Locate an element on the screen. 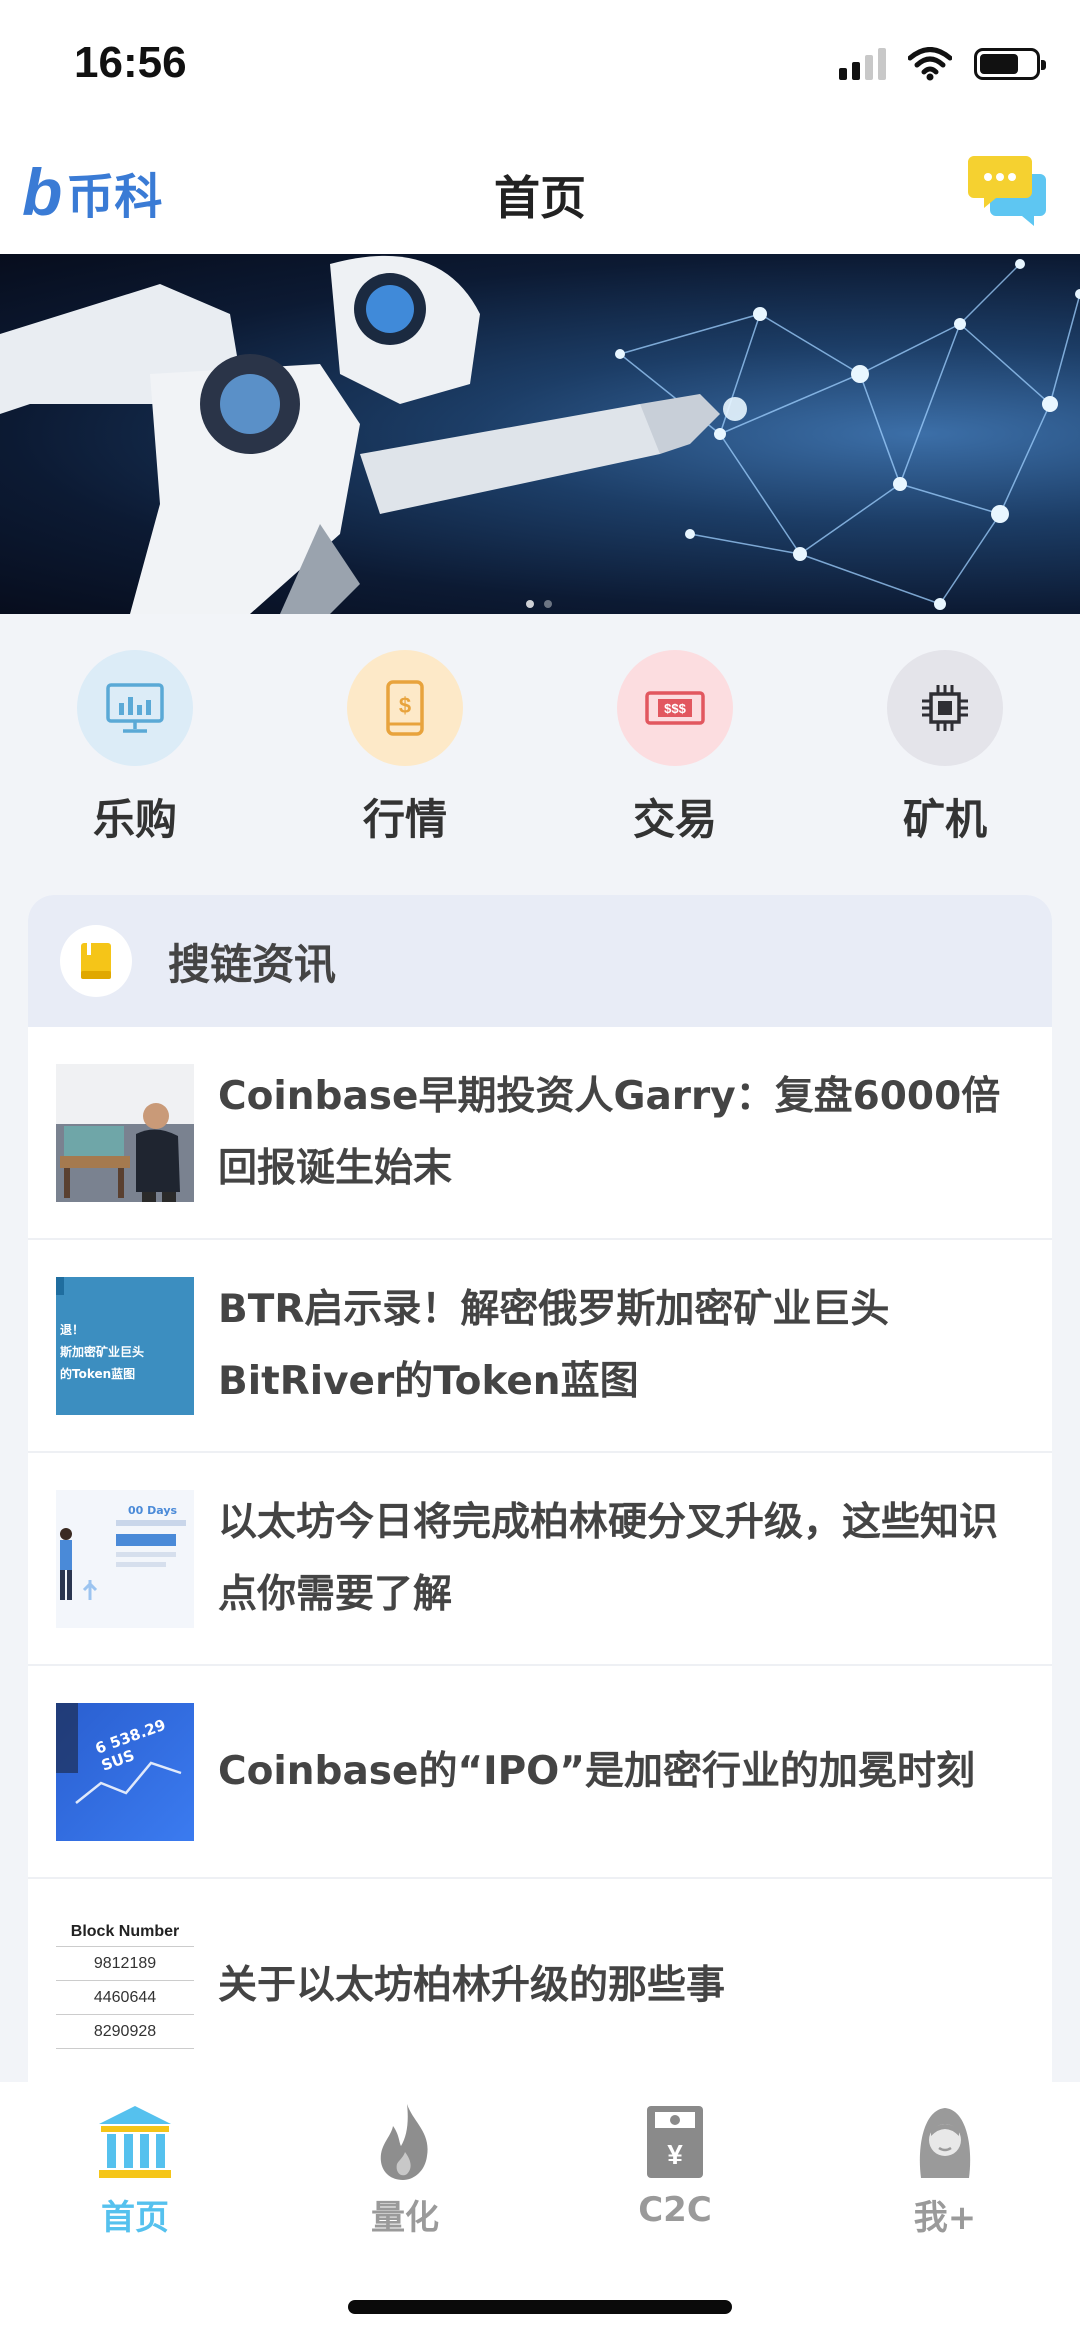  cellular-signal-icon is located at coordinates (862, 64).